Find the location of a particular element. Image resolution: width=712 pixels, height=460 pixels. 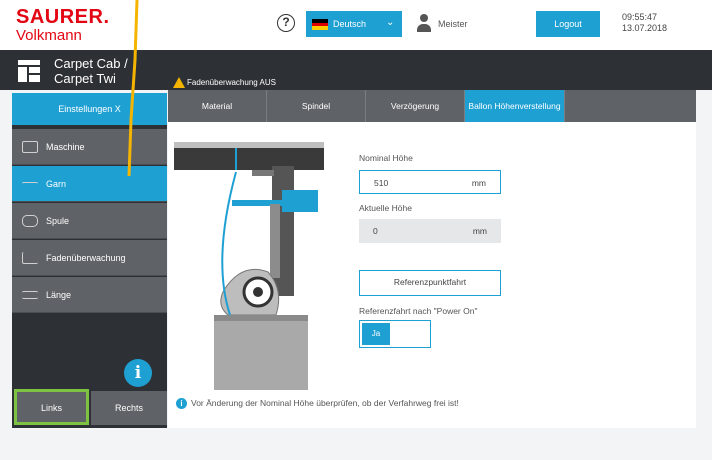

warning-text: Fadenüberwachung AUS is located at coordinates (231, 82).